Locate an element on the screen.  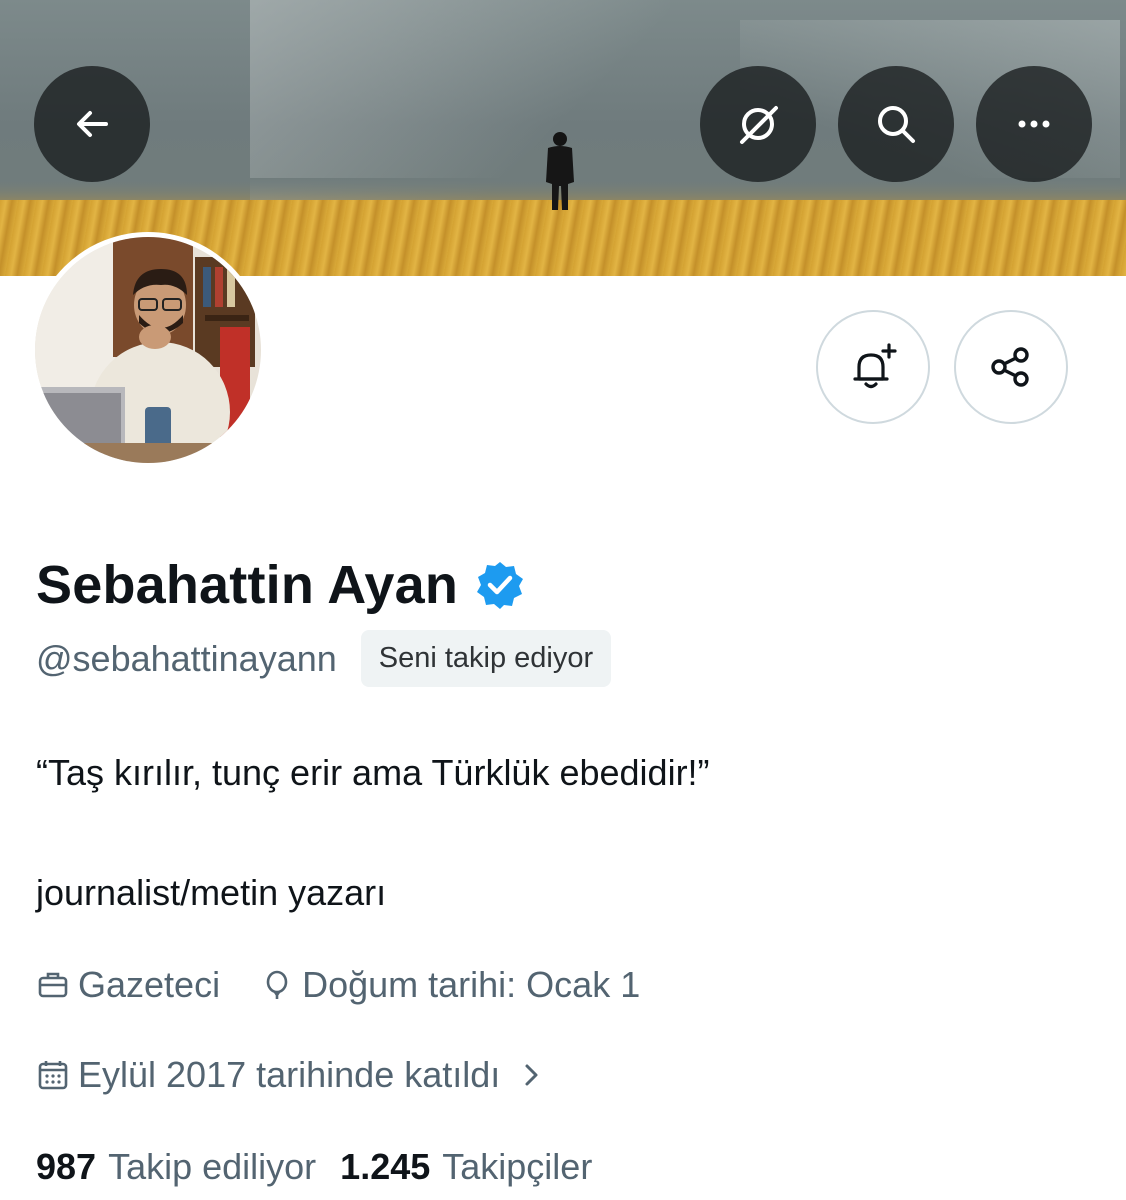
avatar is located at coordinates (148, 350).